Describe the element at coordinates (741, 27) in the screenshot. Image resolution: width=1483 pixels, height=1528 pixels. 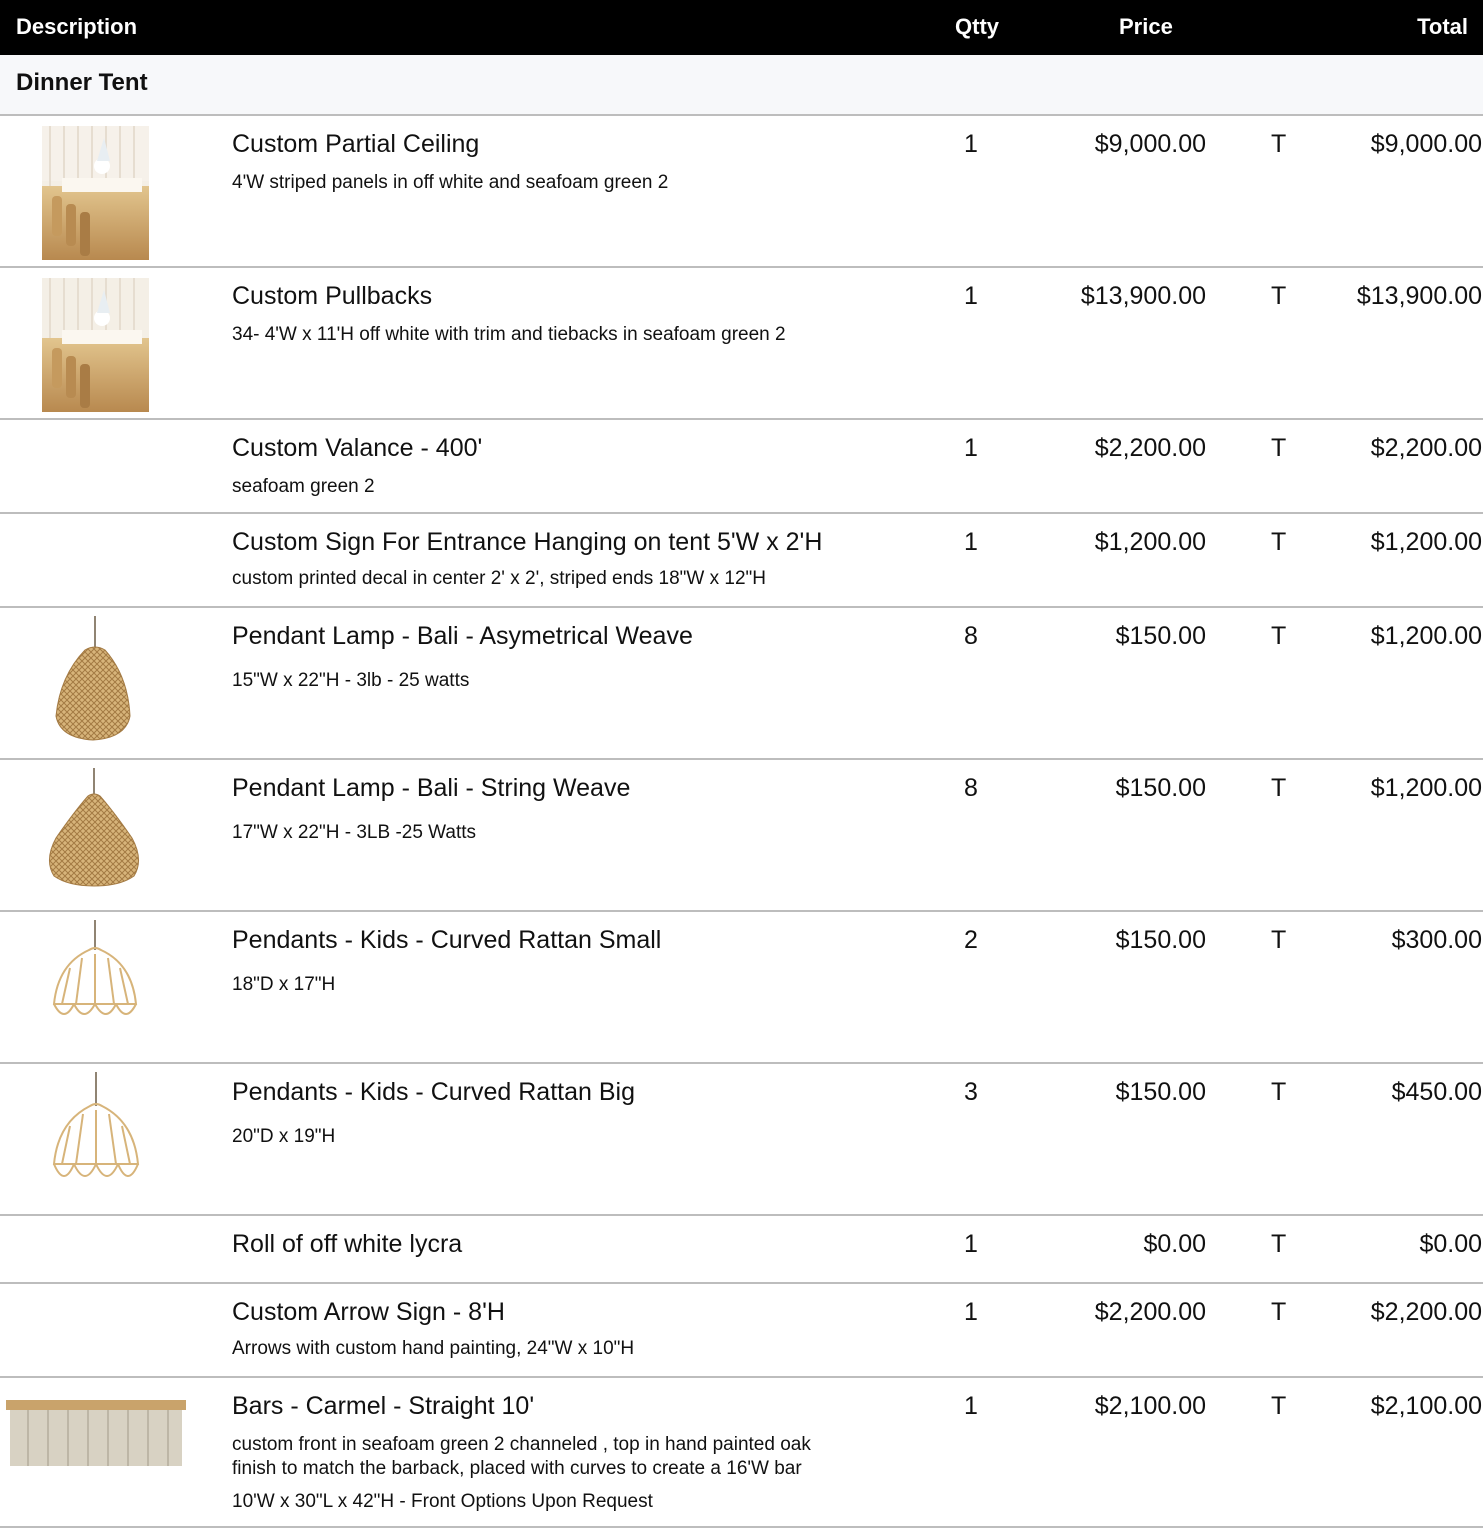
I see `table-header: Description Qtty Price Total` at that location.